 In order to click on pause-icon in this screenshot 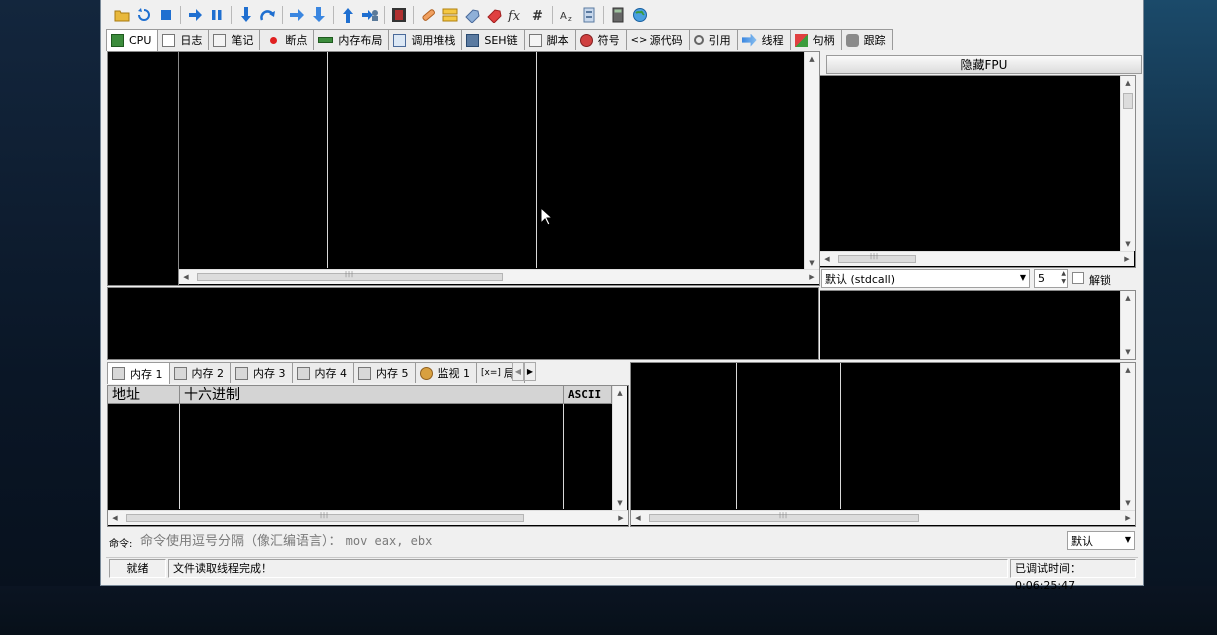, I will do `click(217, 15)`.